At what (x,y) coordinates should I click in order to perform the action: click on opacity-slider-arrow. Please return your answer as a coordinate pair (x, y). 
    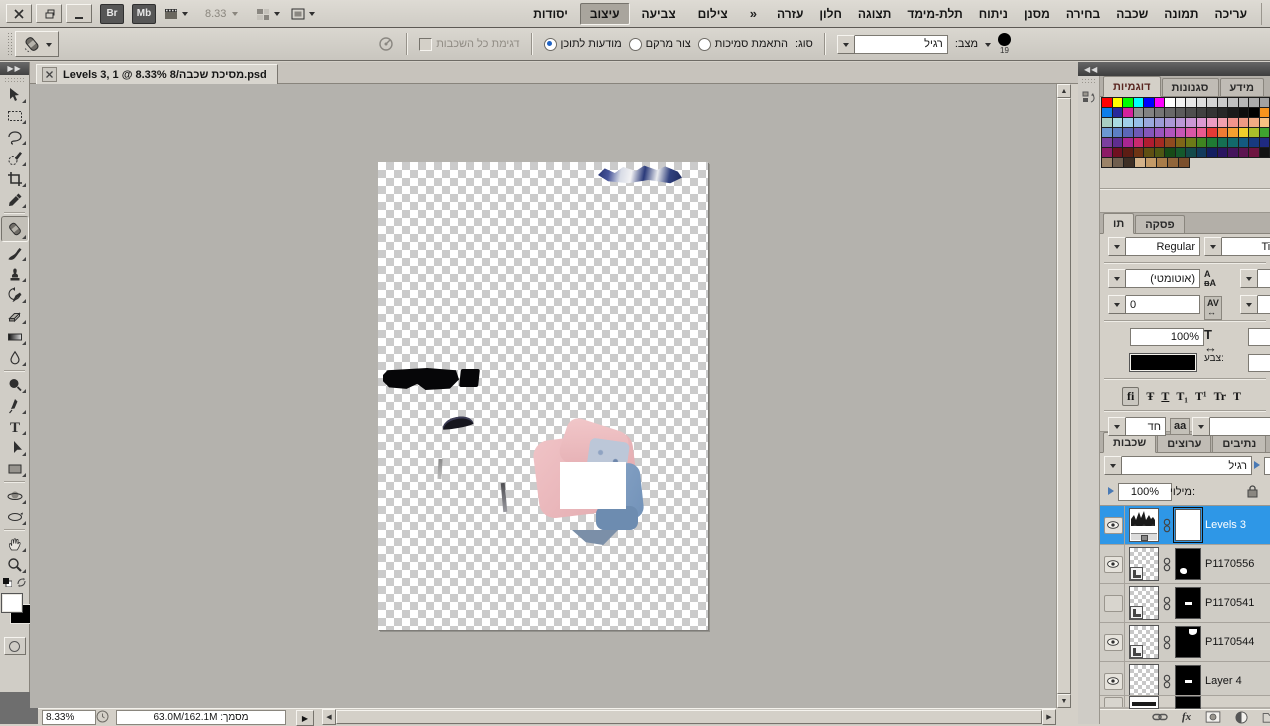
    Looking at the image, I should click on (1259, 465).